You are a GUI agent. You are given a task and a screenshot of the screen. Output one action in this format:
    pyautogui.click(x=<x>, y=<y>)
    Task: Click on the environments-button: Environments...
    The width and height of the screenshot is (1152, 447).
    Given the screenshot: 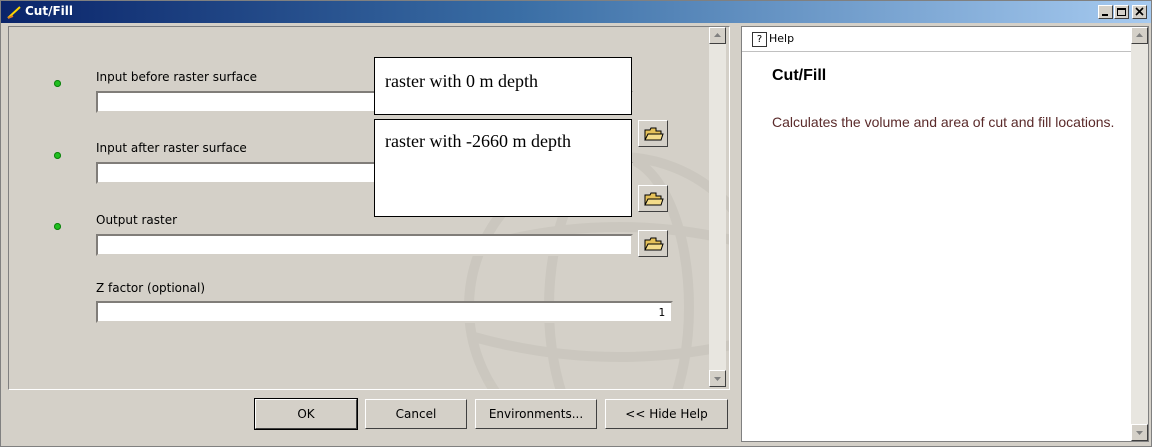 What is the action you would take?
    pyautogui.click(x=536, y=414)
    